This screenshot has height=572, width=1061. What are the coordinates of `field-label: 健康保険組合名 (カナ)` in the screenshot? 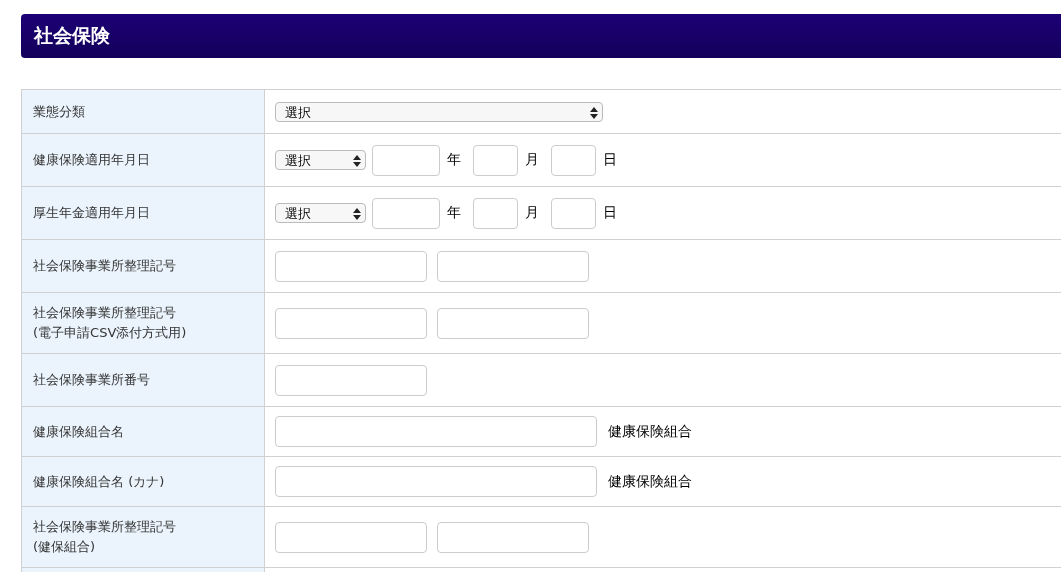 It's located at (99, 481).